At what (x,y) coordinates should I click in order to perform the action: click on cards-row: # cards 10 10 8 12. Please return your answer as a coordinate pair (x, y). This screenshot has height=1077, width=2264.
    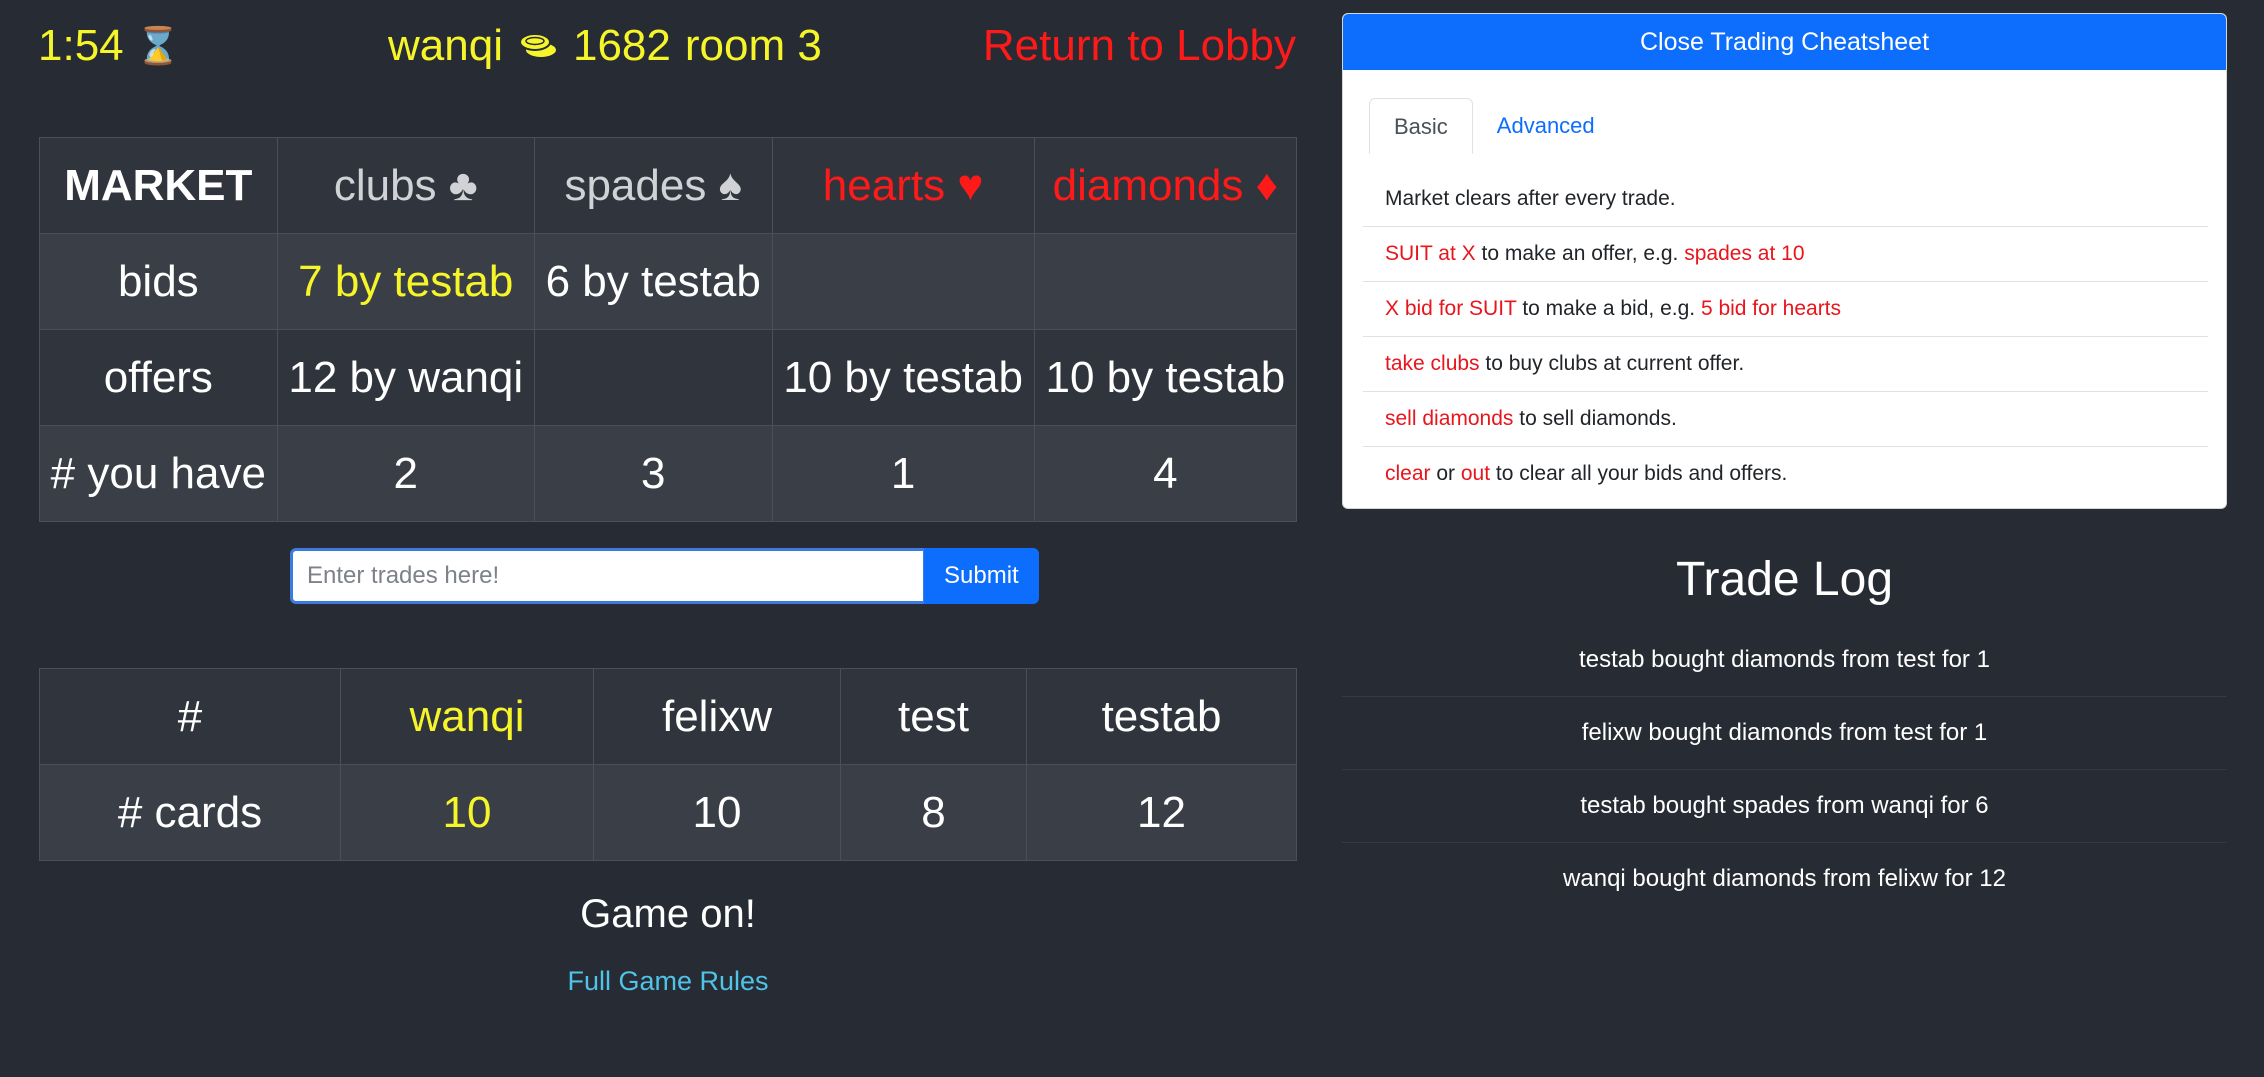
    Looking at the image, I should click on (668, 812).